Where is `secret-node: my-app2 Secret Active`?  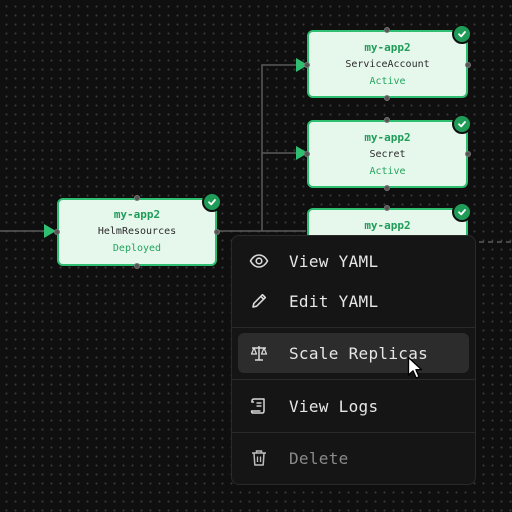
secret-node: my-app2 Secret Active is located at coordinates (387, 154).